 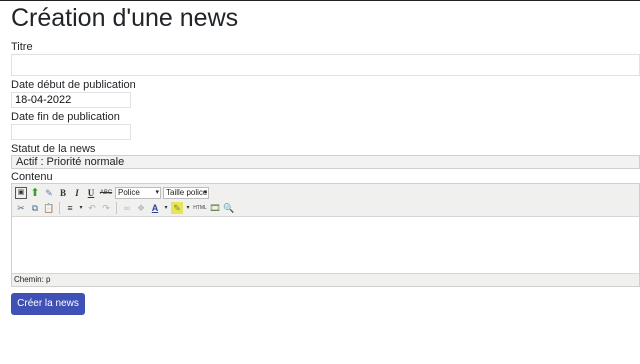 What do you see at coordinates (71, 132) in the screenshot?
I see `date-fin-input` at bounding box center [71, 132].